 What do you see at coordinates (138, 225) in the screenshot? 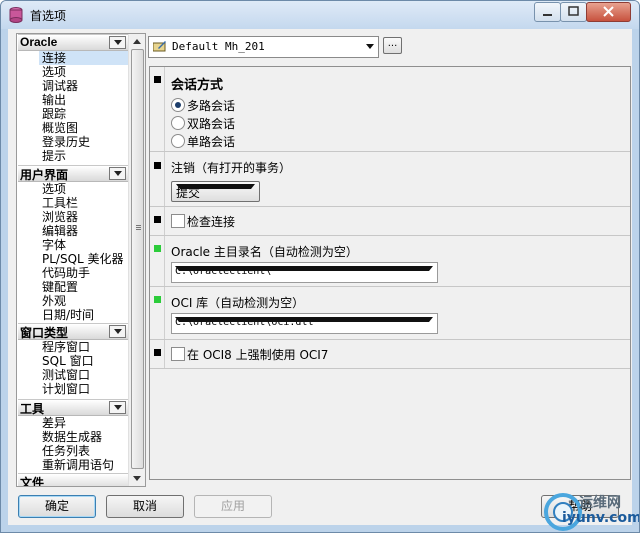
I see `grip-icon` at bounding box center [138, 225].